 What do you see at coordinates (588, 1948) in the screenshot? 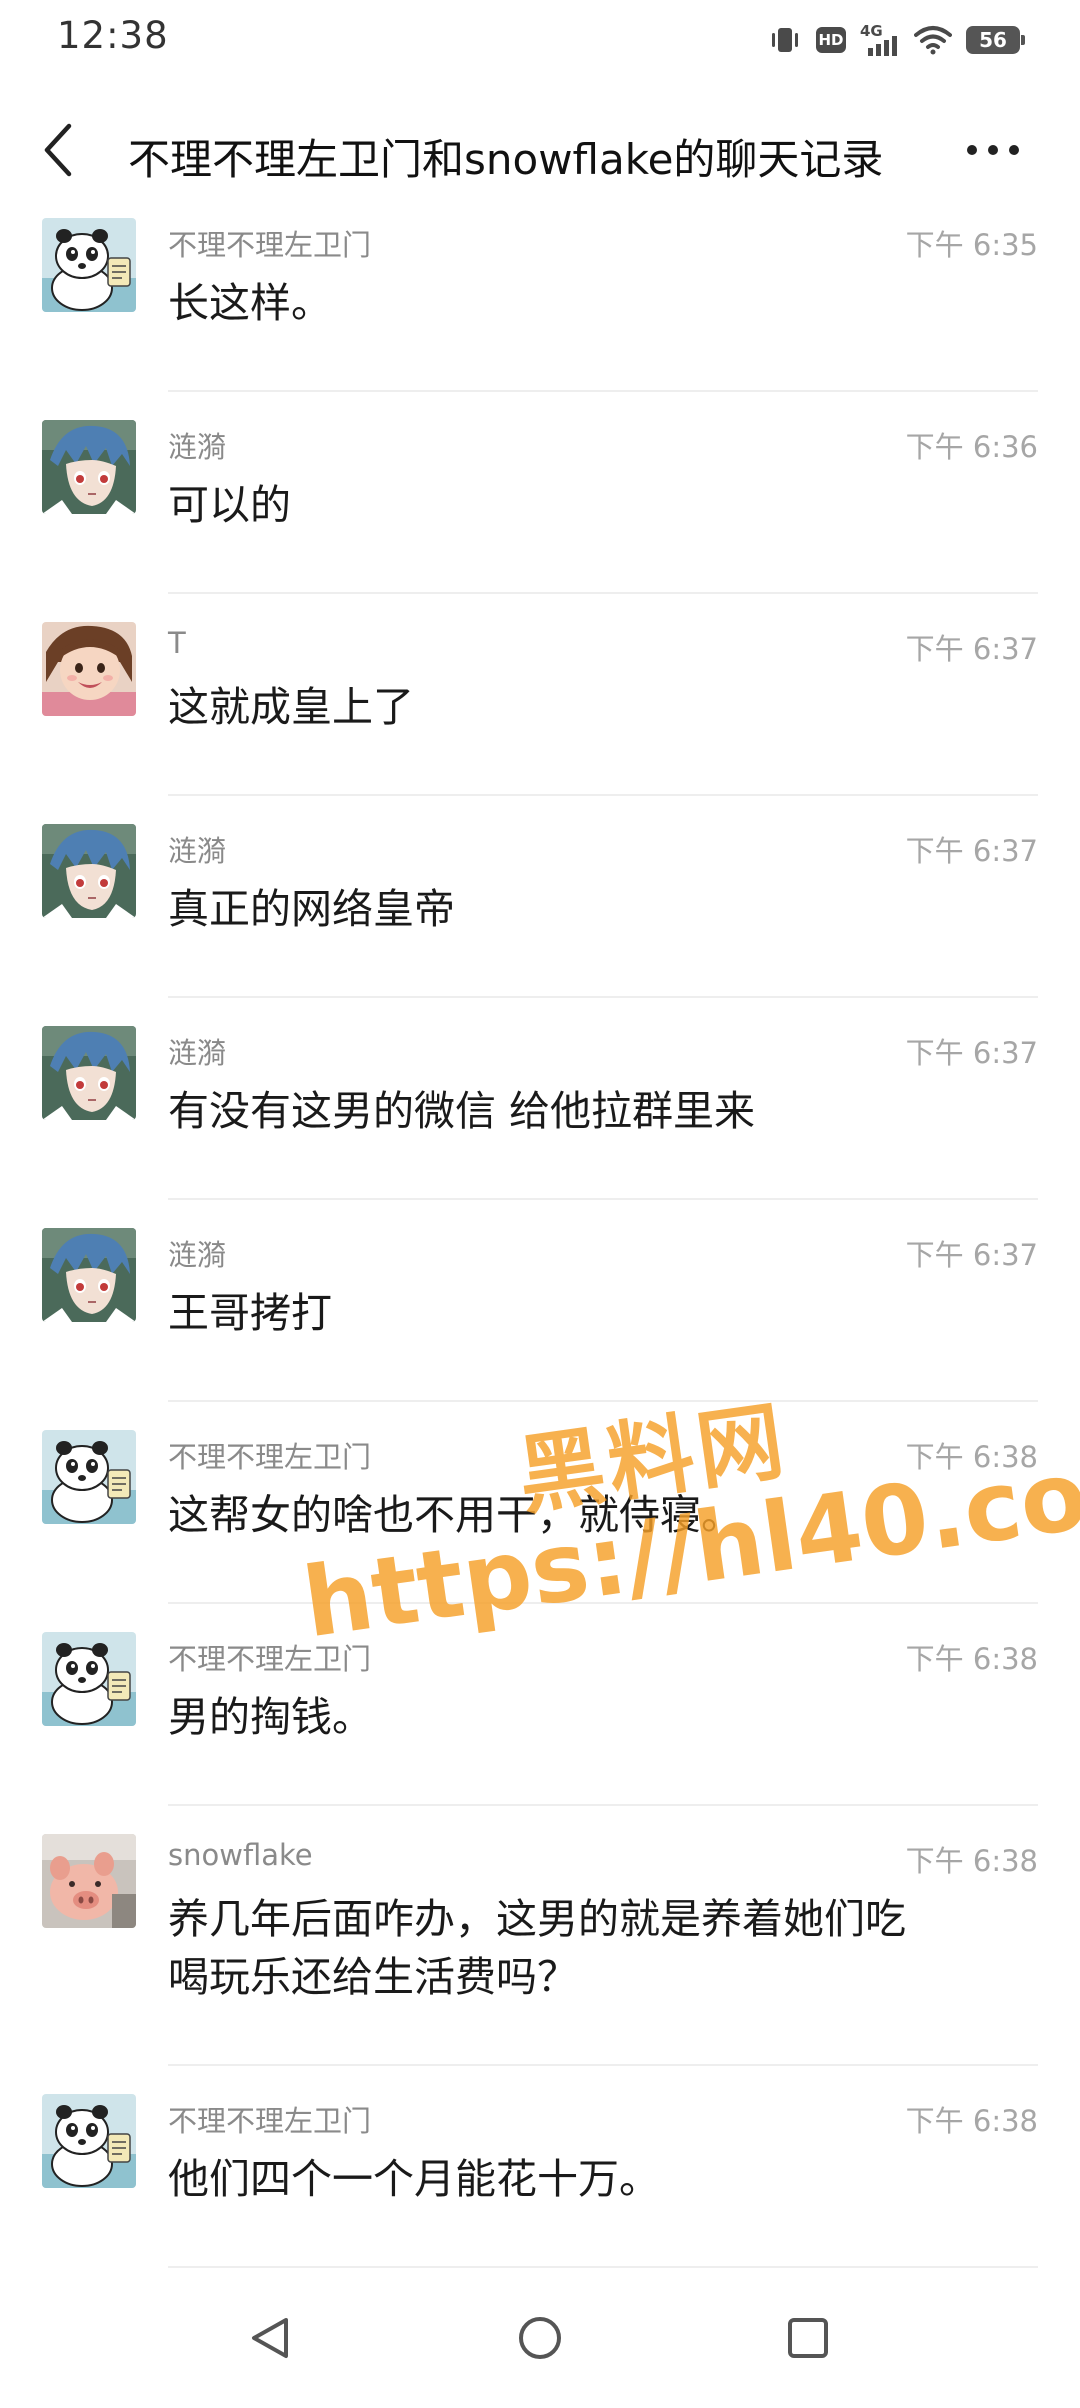
I see `message-text: 养几年后面咋办，这男的就是养着她们吃 喝玩乐还给生活费吗？` at bounding box center [588, 1948].